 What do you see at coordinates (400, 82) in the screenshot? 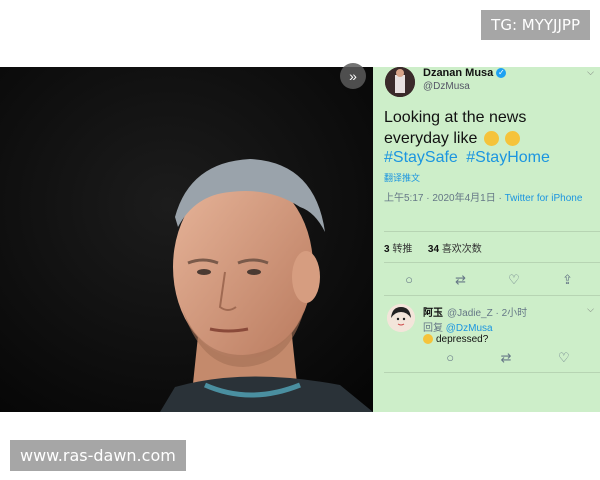
I see `avatar` at bounding box center [400, 82].